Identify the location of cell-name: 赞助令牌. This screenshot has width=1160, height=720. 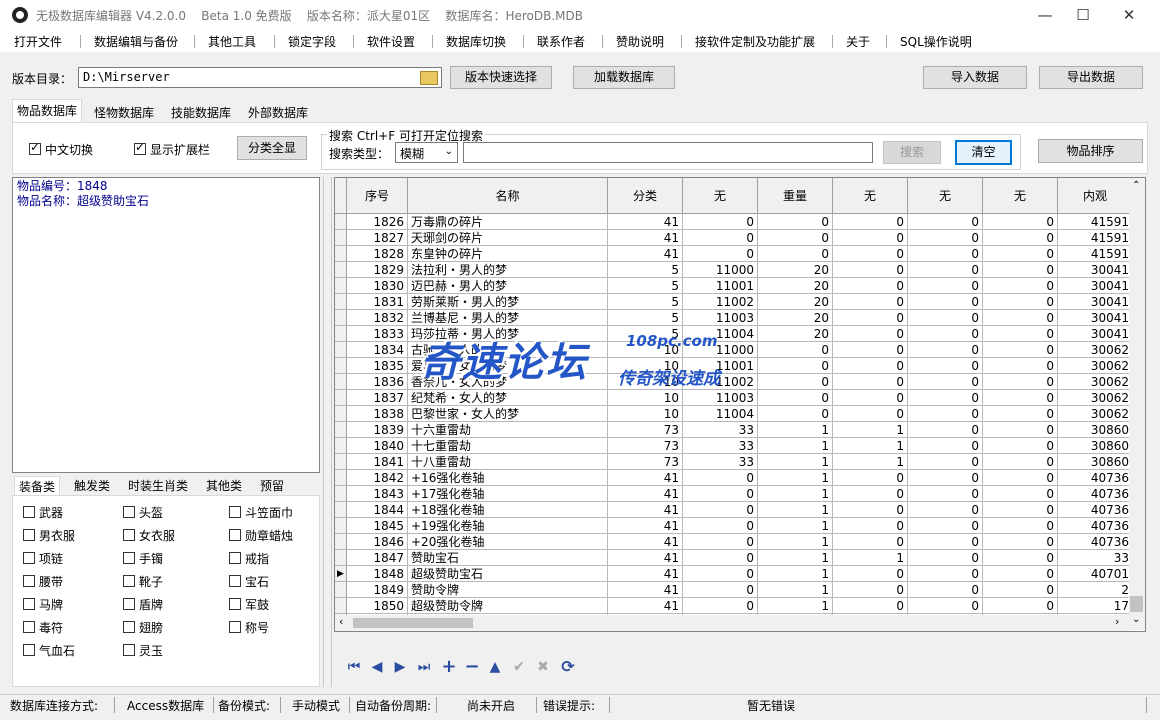
(508, 590).